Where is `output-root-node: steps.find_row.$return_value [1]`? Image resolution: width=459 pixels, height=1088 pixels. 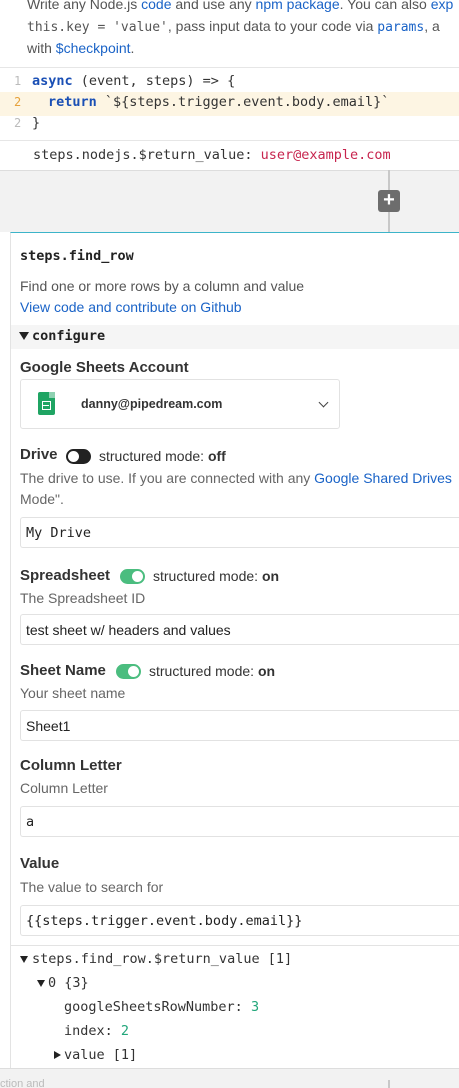 output-root-node: steps.find_row.$return_value [1] is located at coordinates (162, 959).